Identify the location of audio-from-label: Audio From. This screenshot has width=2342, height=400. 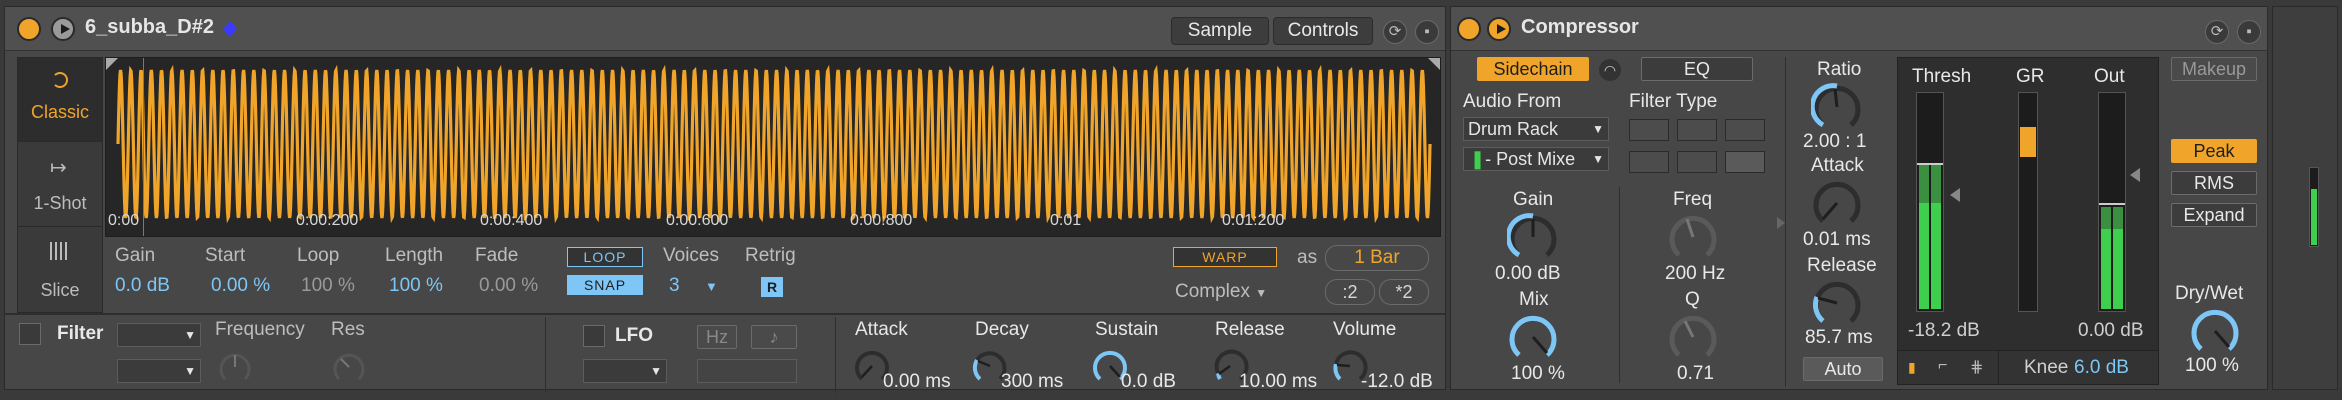
(1512, 101).